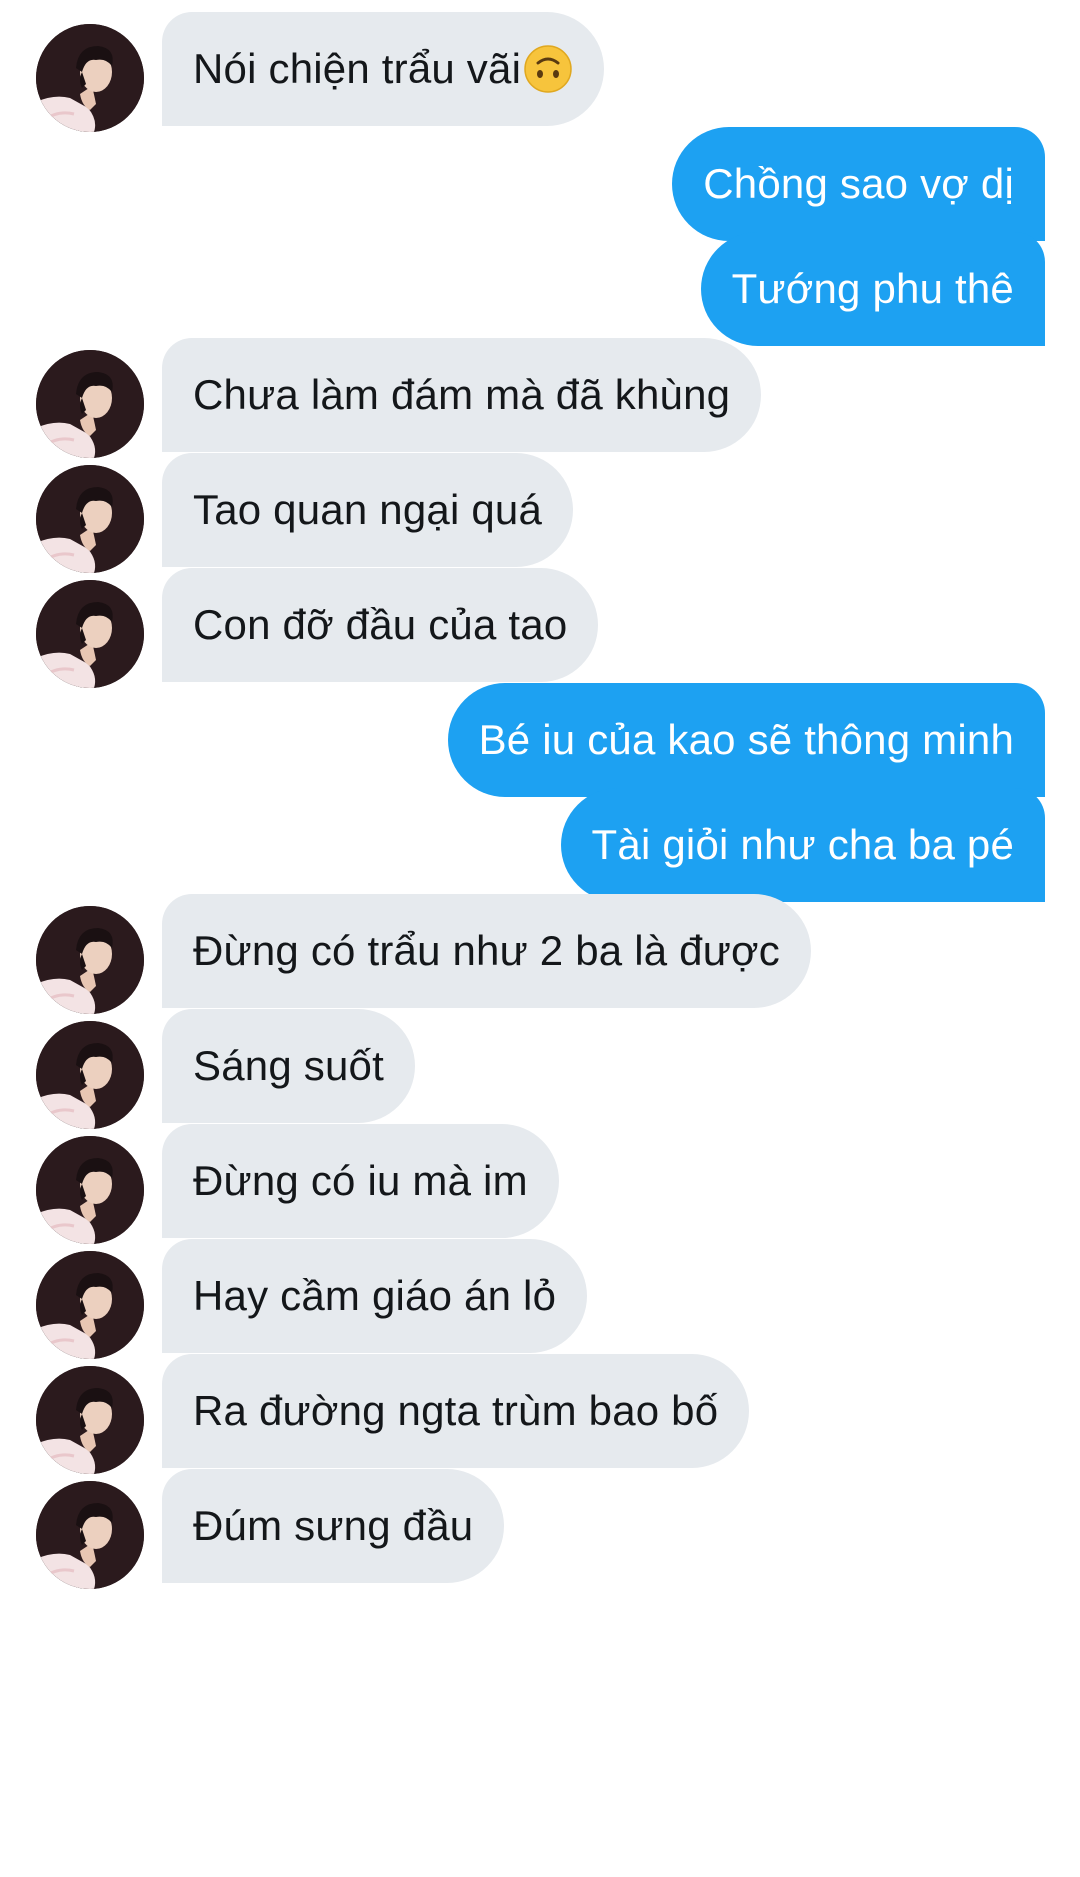 This screenshot has width=1080, height=1877. I want to click on message-row-incoming: Đừng có iu mà im, so click(540, 1184).